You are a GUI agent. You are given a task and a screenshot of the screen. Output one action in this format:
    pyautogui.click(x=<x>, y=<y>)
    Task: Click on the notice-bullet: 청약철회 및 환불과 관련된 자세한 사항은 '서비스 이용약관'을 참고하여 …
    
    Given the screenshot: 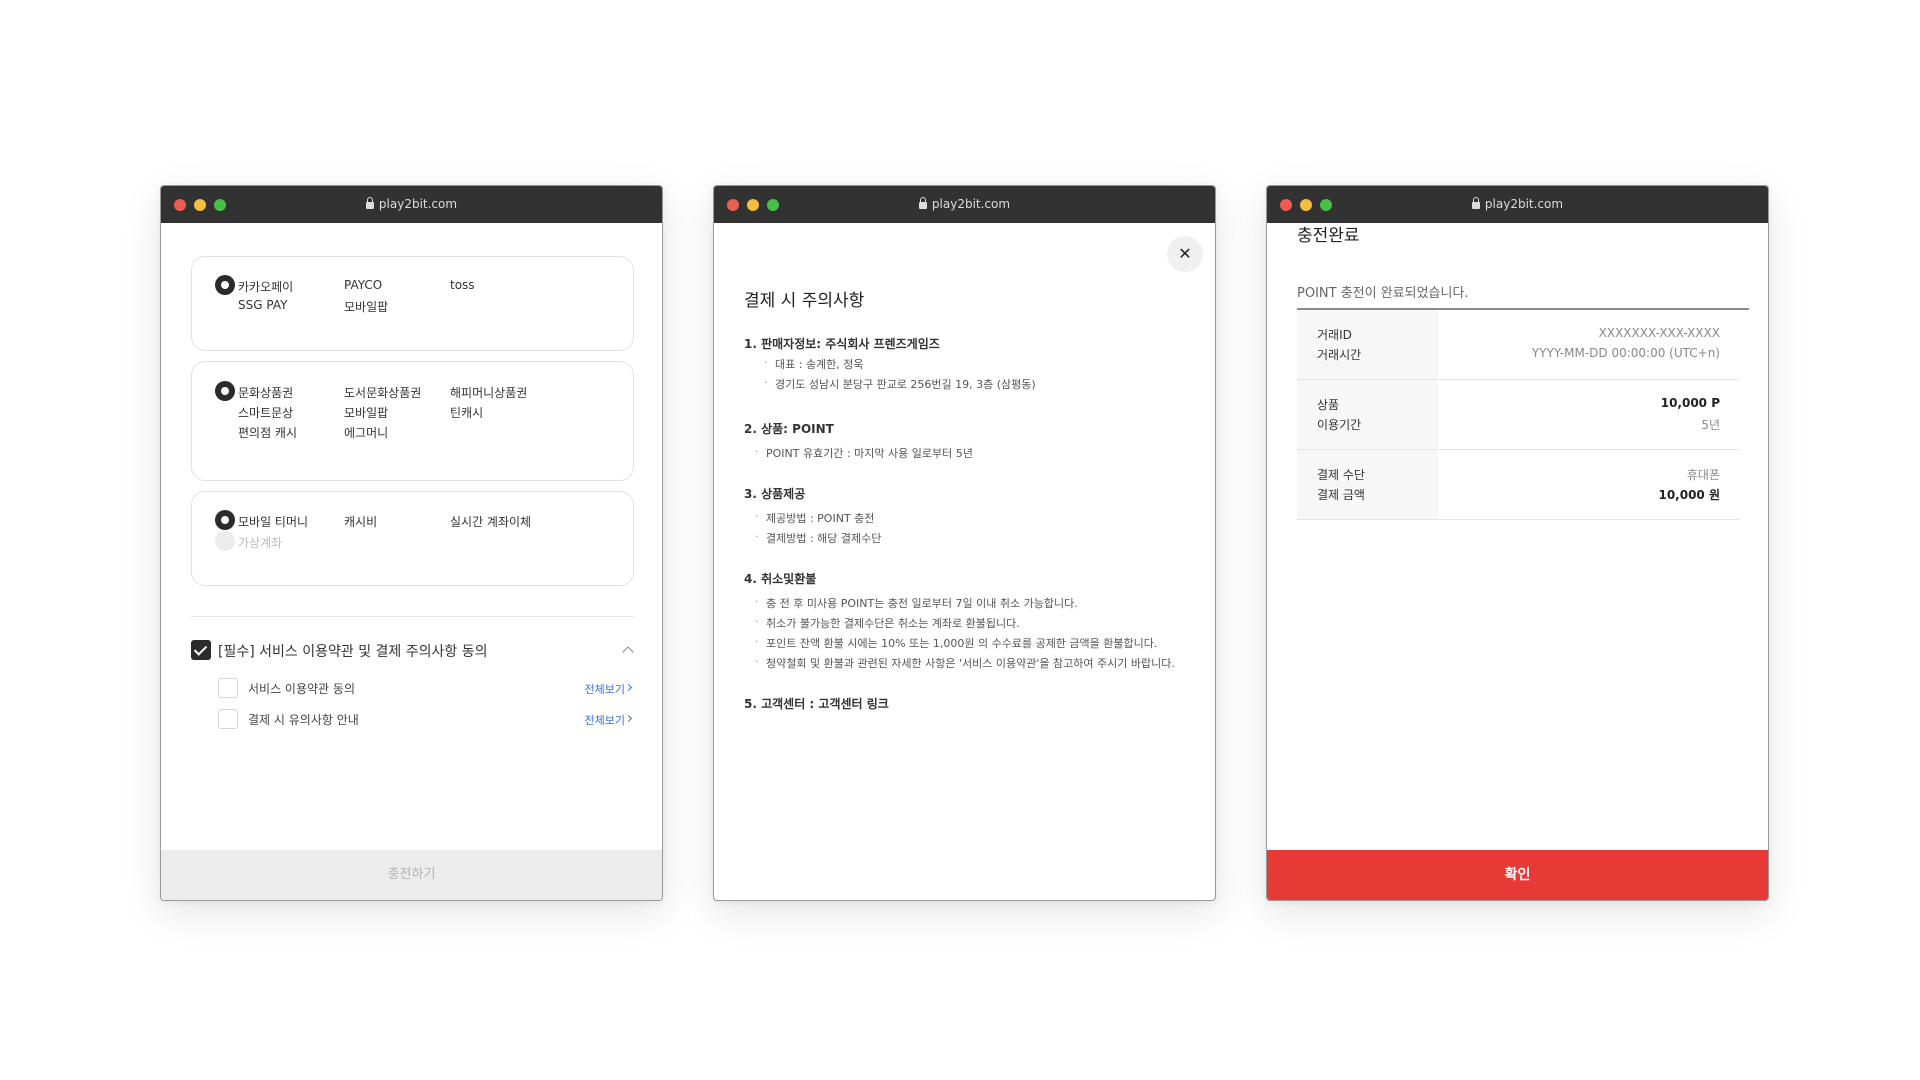 What is the action you would take?
    pyautogui.click(x=965, y=663)
    